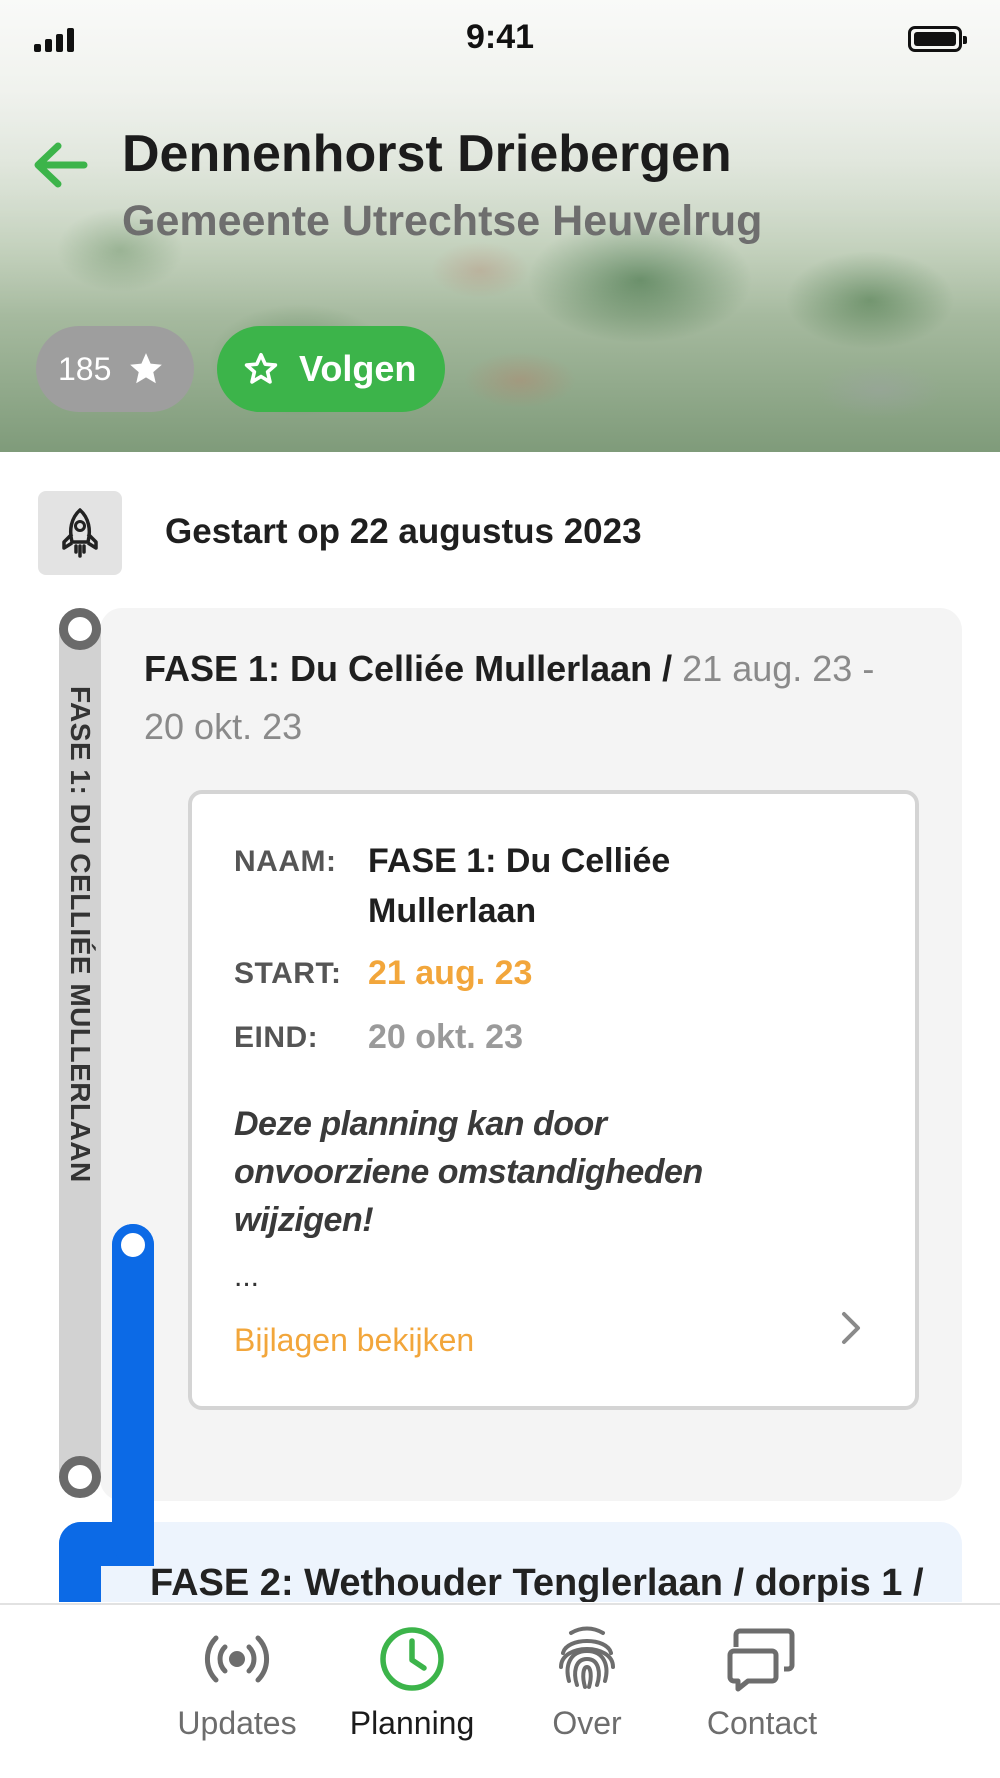 The image size is (1000, 1778). What do you see at coordinates (358, 368) in the screenshot?
I see `follow-label: Volgen` at bounding box center [358, 368].